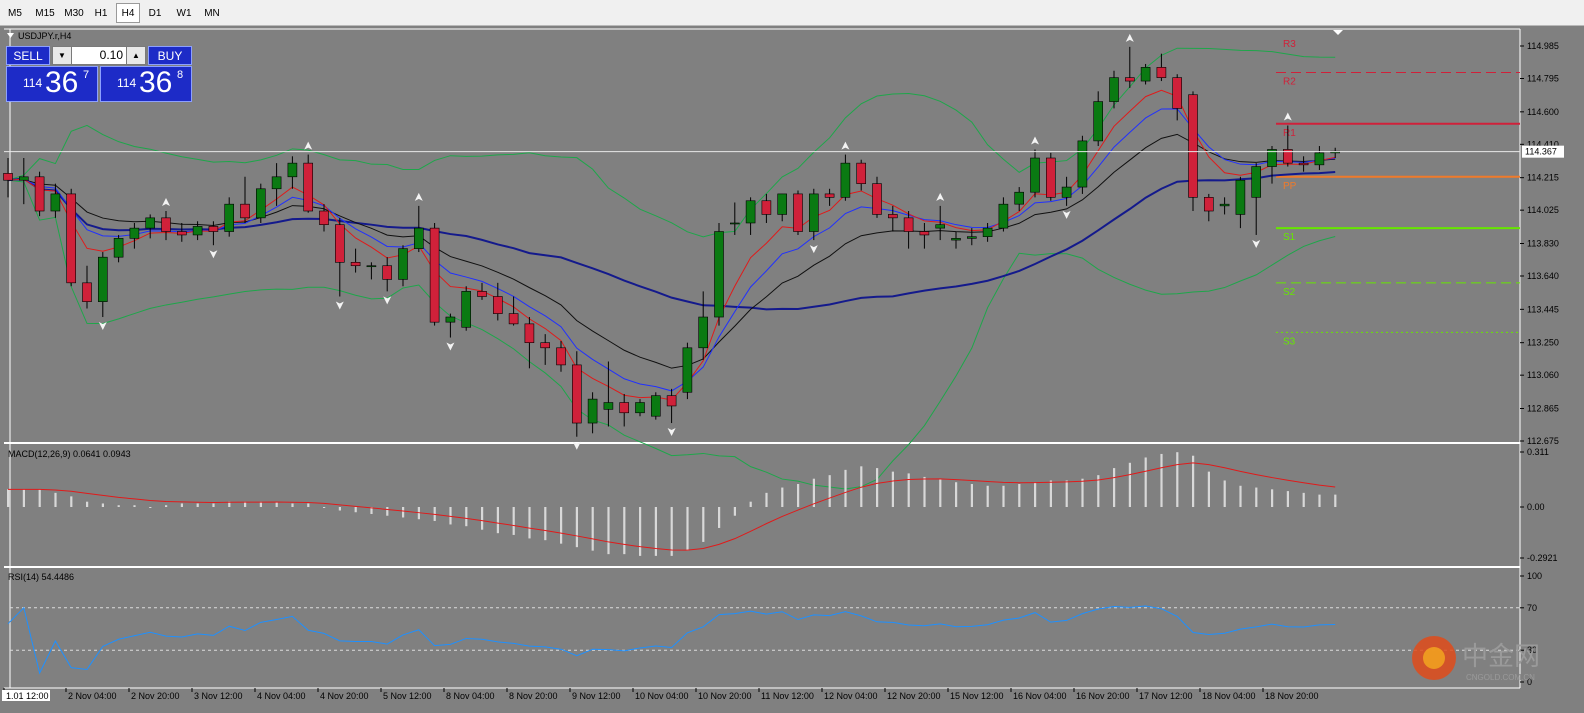  I want to click on price-axis-label: 113.830, so click(1543, 244).